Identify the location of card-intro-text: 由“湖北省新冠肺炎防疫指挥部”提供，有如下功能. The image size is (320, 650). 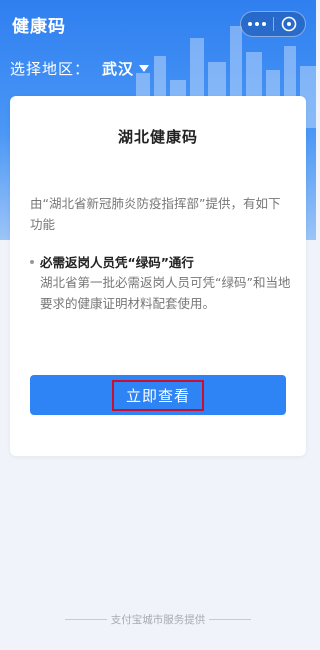
(155, 214).